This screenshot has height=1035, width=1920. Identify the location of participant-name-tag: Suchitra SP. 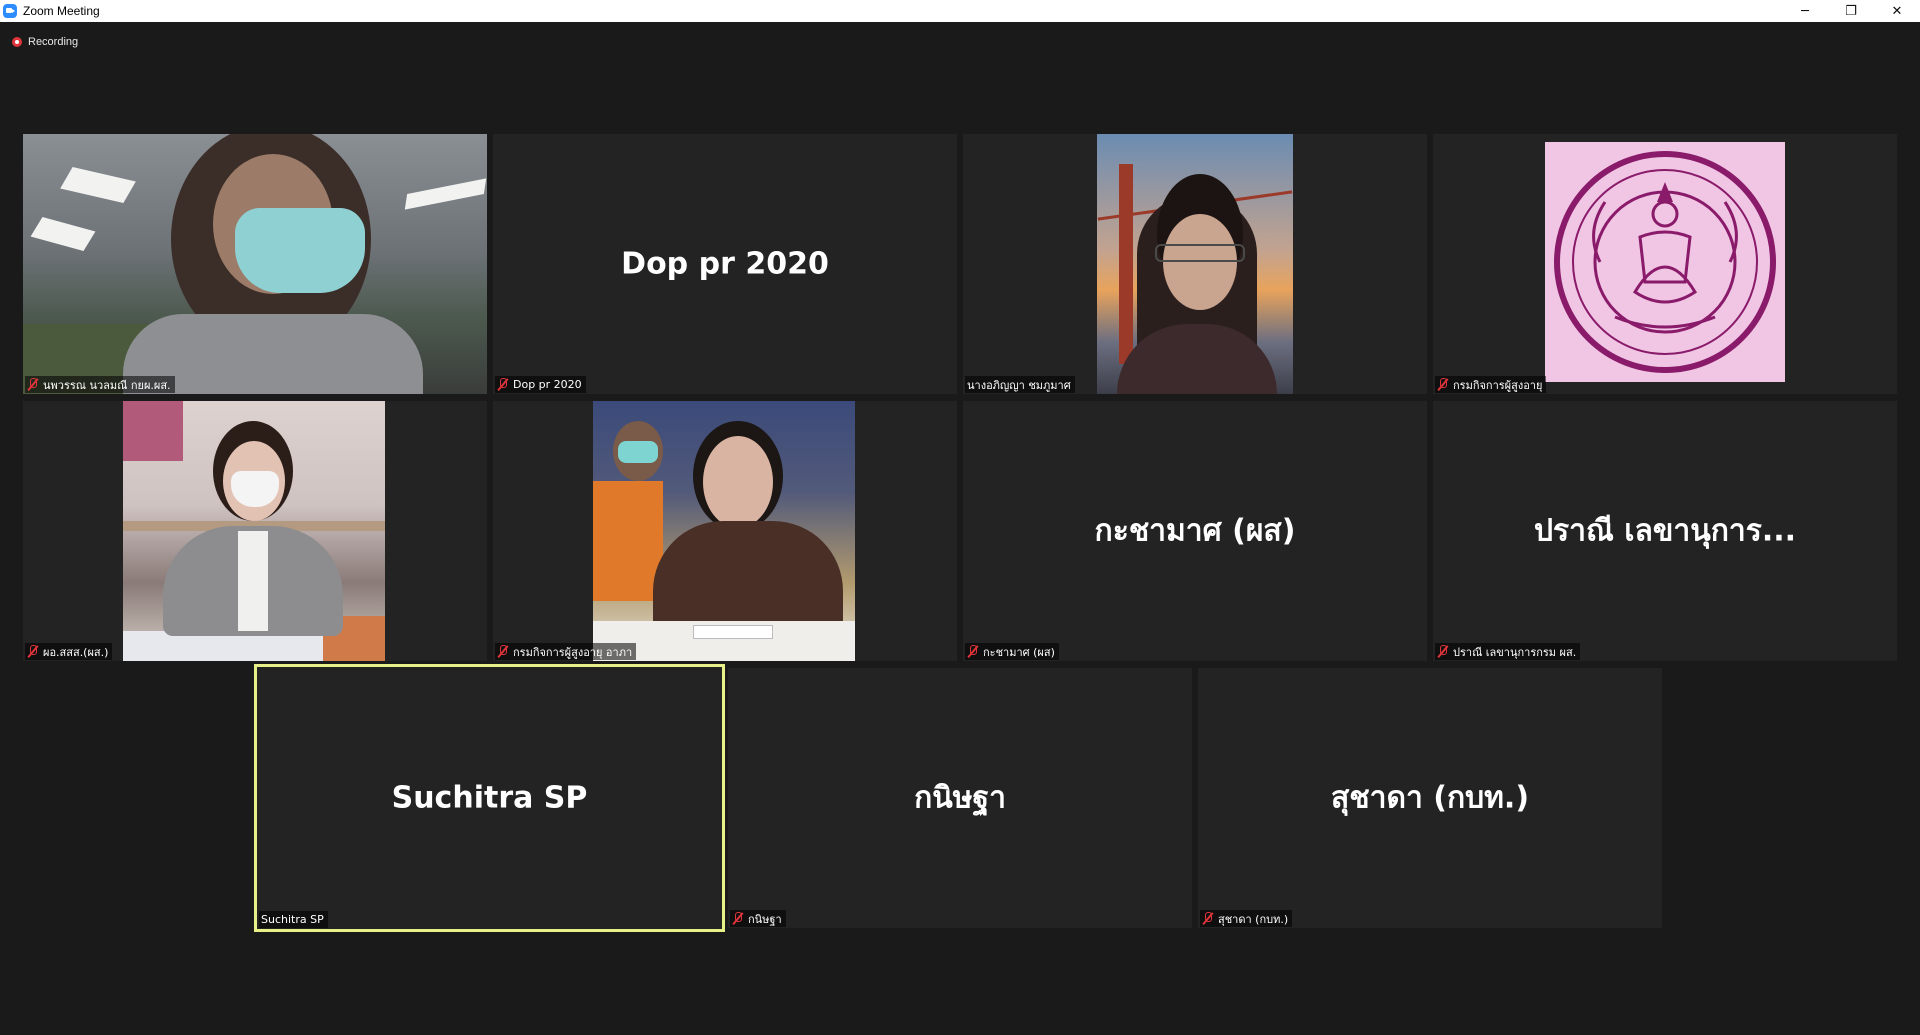
(293, 919).